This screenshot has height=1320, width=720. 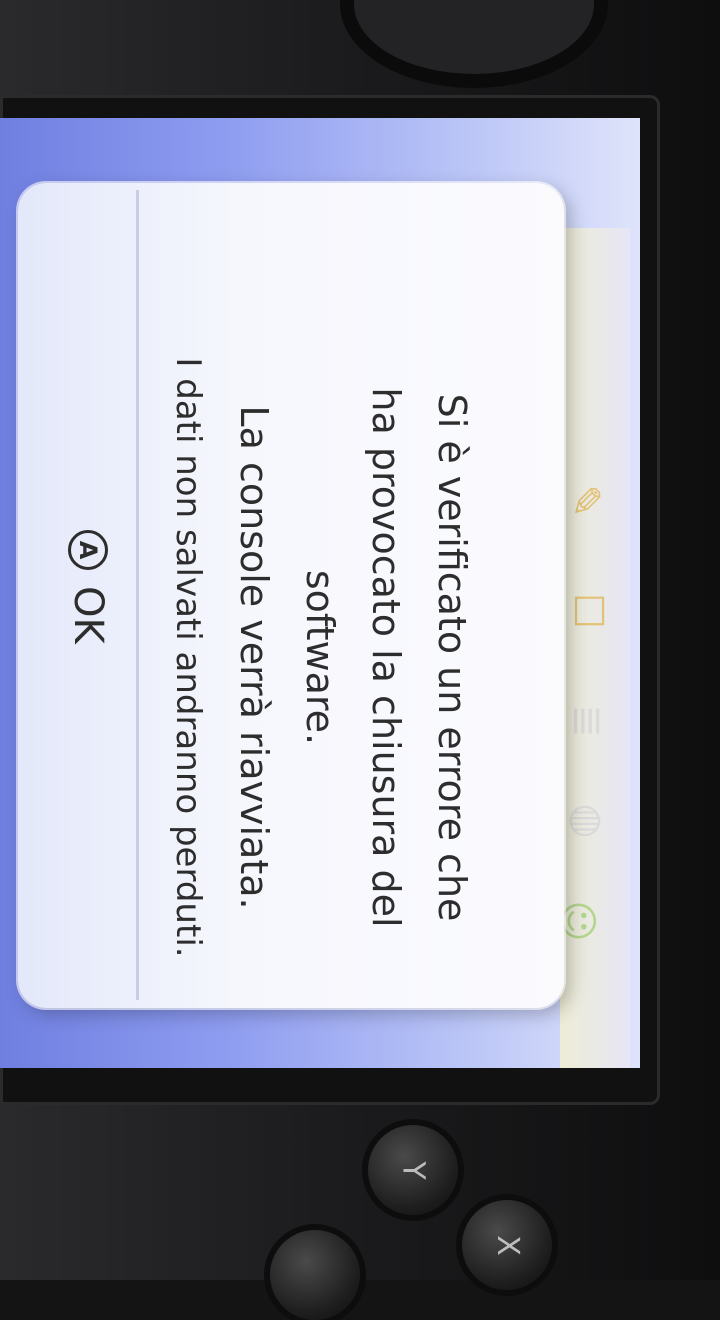 I want to click on message-icon: ☐, so click(x=587, y=611).